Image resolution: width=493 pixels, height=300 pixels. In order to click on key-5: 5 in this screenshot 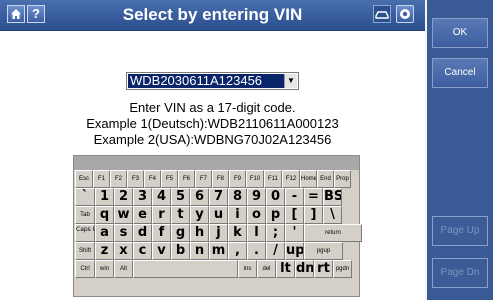, I will do `click(180, 197)`.